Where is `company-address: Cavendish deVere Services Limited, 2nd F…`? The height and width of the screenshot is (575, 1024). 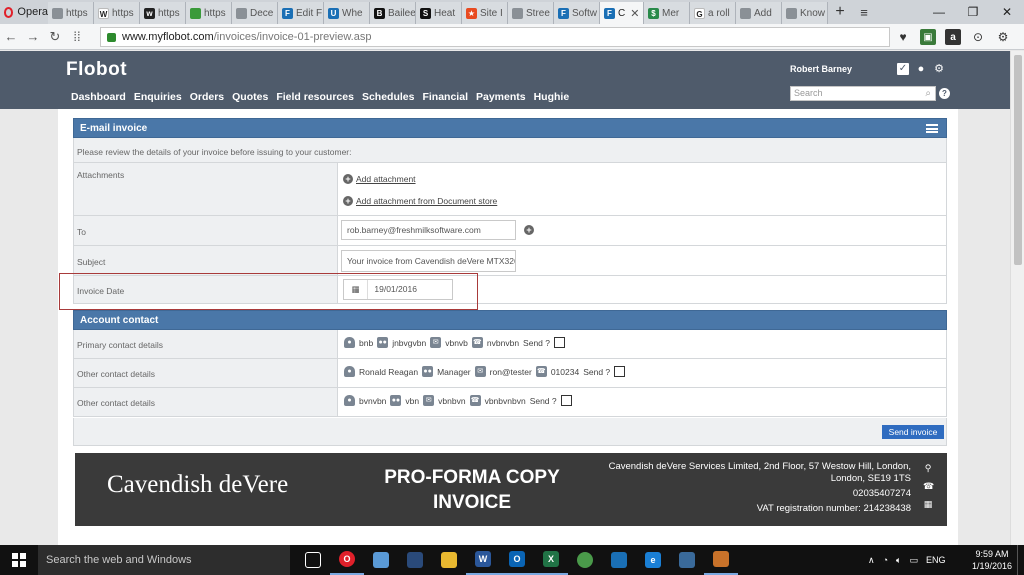 company-address: Cavendish deVere Services Limited, 2nd F… is located at coordinates (751, 488).